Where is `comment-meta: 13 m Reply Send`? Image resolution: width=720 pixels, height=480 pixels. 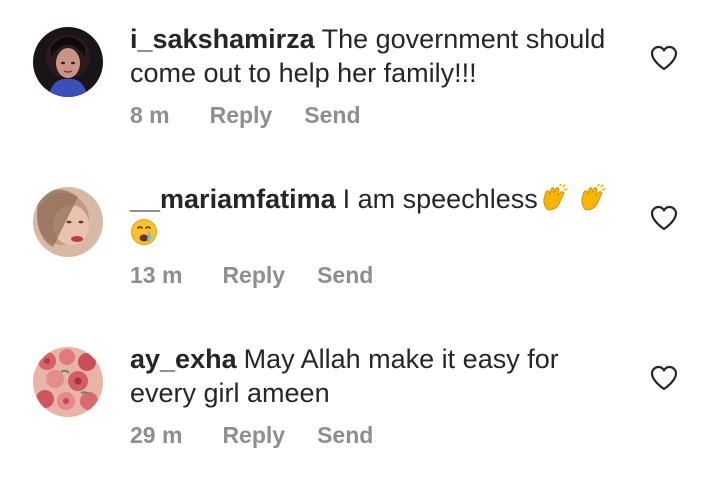
comment-meta: 13 m Reply Send is located at coordinates (251, 275).